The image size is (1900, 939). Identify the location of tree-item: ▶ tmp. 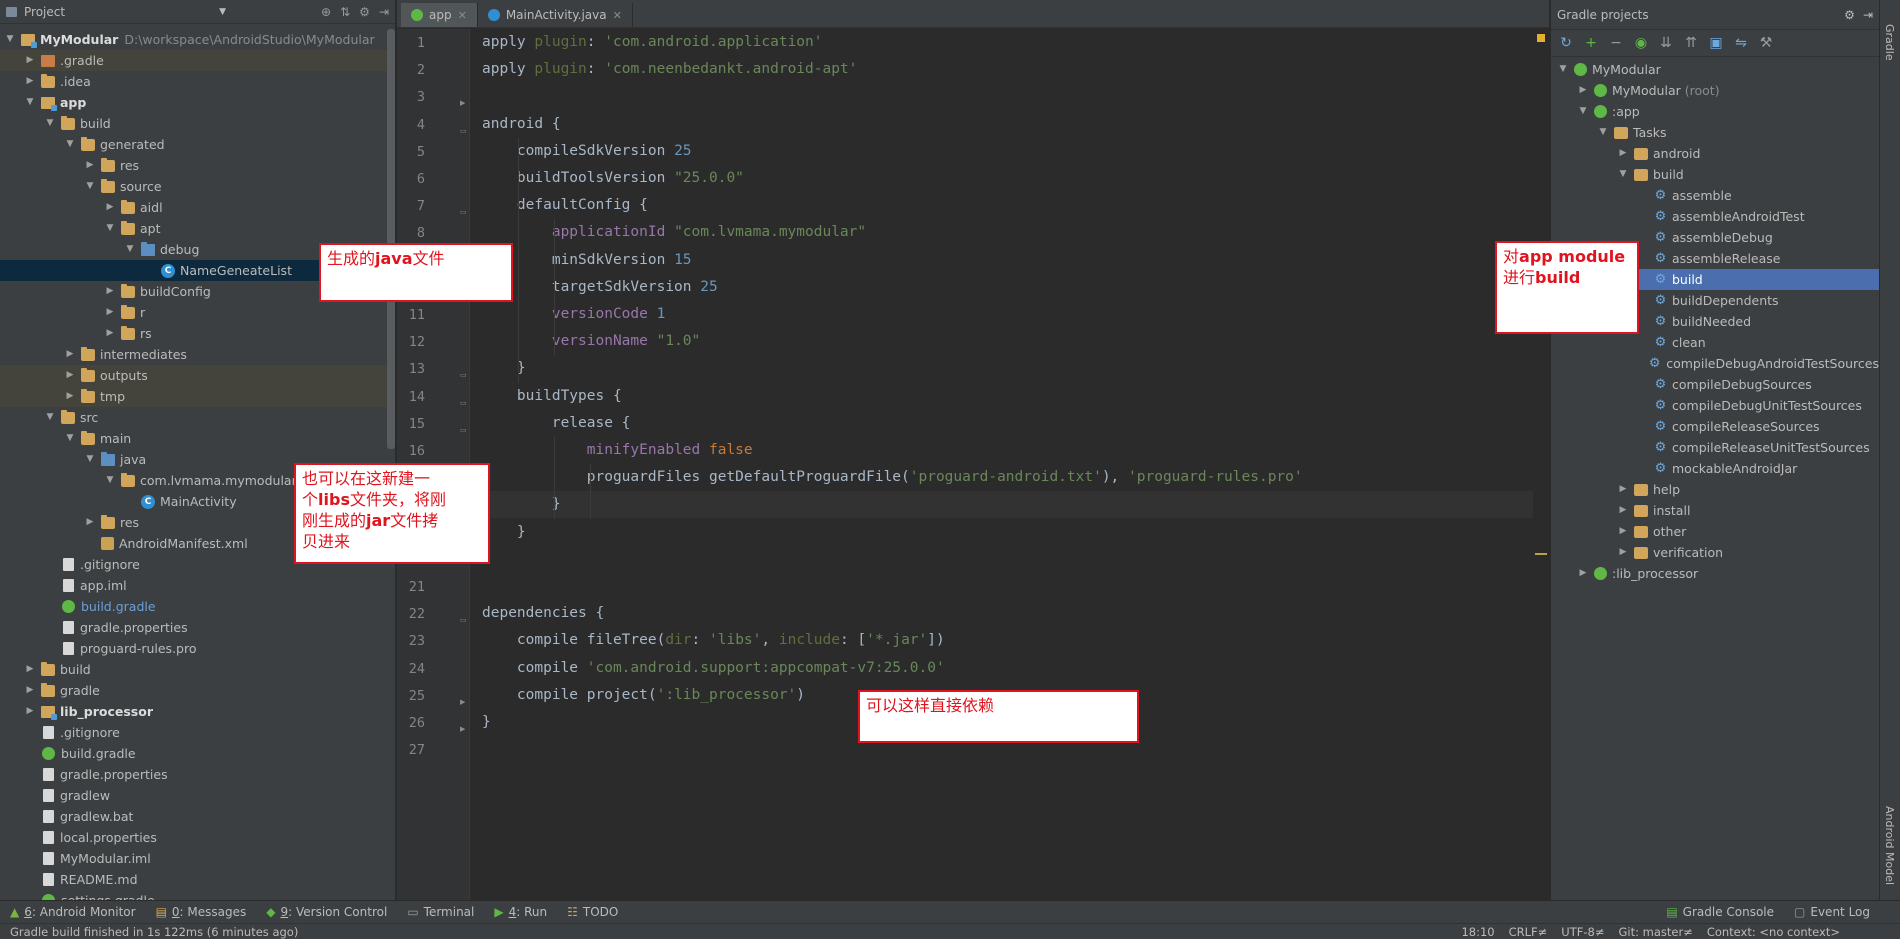
(197, 396).